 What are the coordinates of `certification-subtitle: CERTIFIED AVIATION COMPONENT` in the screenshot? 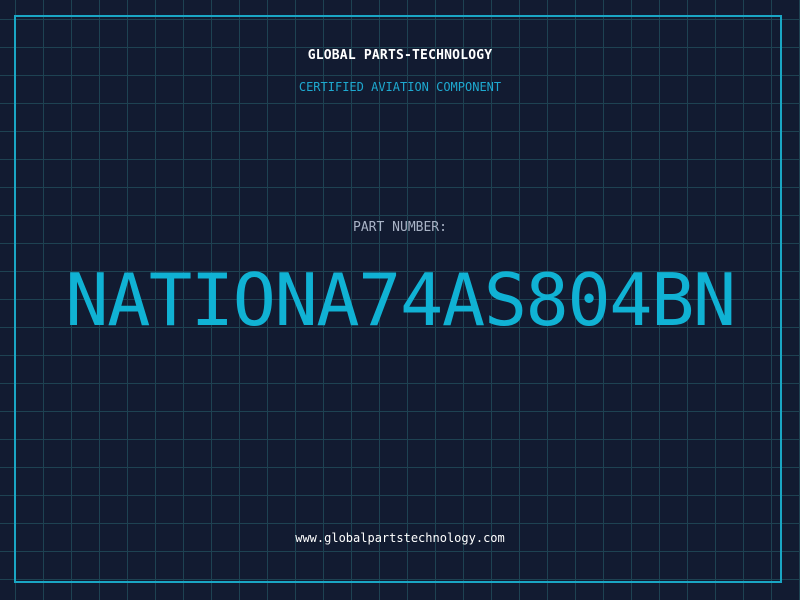 It's located at (400, 87).